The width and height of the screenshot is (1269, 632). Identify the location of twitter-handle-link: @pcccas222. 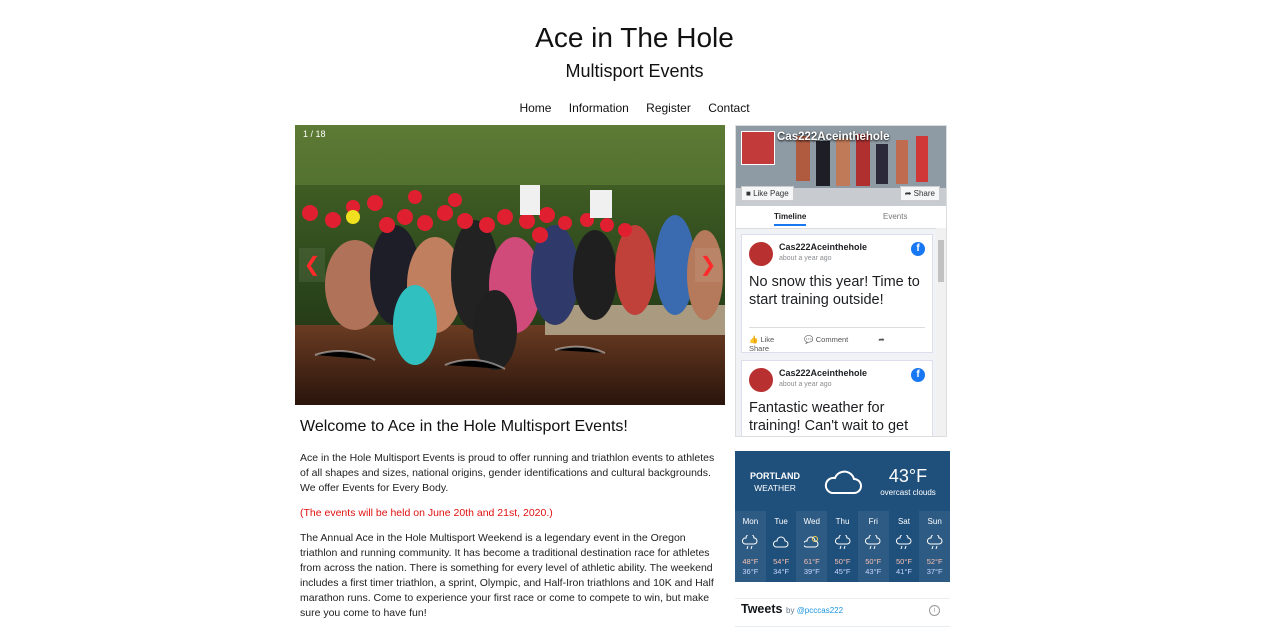
(820, 610).